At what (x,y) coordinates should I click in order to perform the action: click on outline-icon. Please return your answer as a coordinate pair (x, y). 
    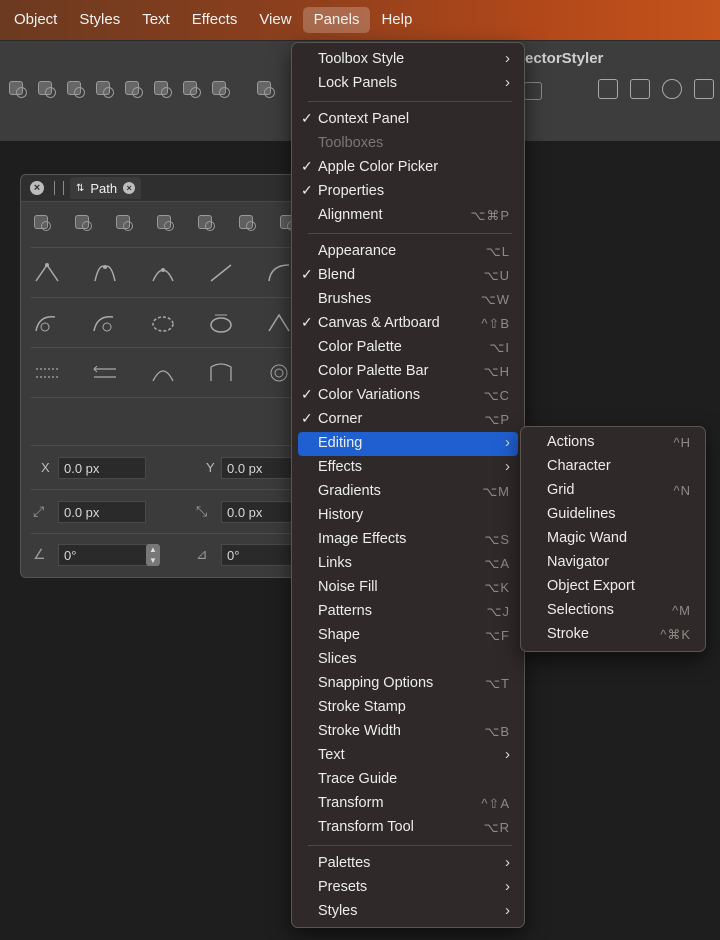
    Looking at the image, I should click on (266, 89).